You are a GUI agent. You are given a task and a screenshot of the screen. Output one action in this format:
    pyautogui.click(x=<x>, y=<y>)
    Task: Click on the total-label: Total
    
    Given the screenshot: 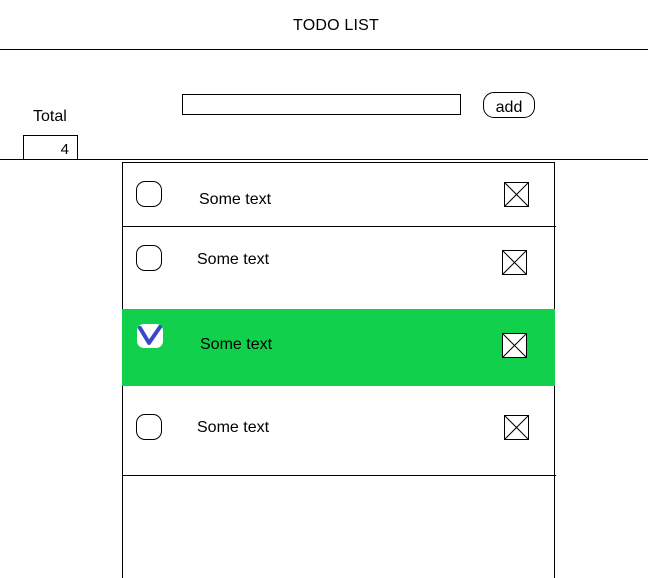 What is the action you would take?
    pyautogui.click(x=50, y=116)
    